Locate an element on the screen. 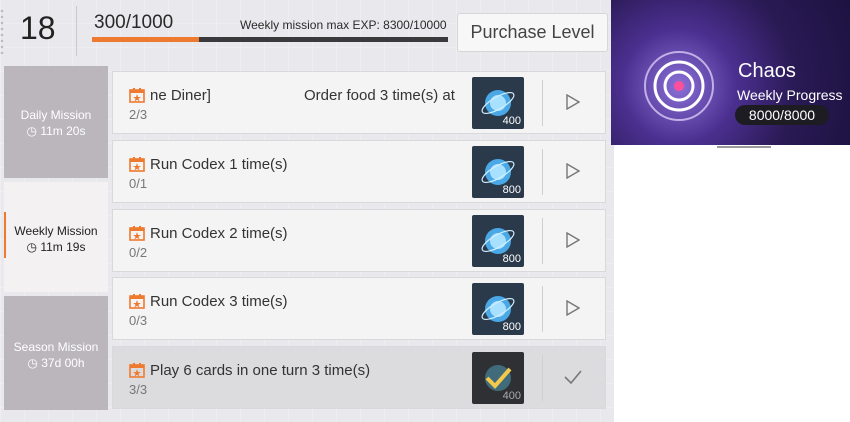 This screenshot has width=850, height=422. panel-title: Chaos is located at coordinates (767, 71).